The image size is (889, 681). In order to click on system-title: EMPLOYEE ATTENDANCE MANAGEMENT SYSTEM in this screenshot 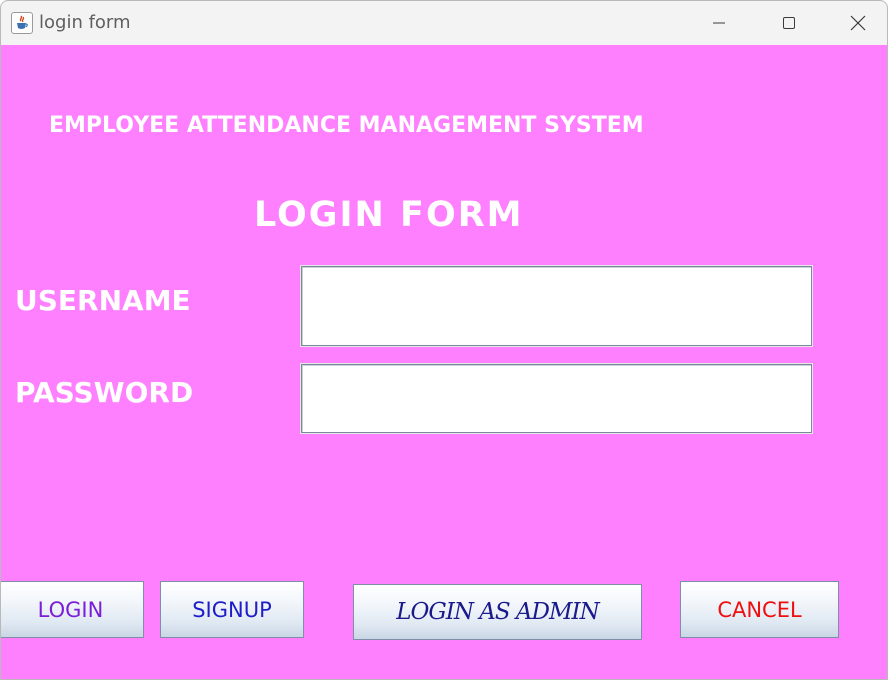, I will do `click(346, 125)`.